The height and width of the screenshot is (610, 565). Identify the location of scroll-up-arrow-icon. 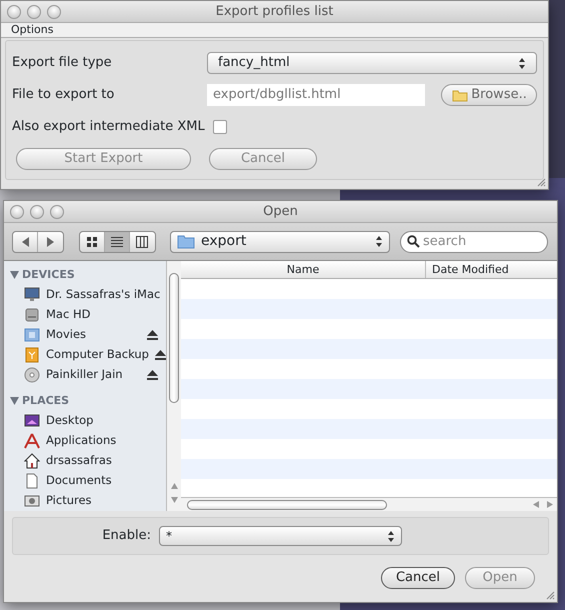
(174, 486).